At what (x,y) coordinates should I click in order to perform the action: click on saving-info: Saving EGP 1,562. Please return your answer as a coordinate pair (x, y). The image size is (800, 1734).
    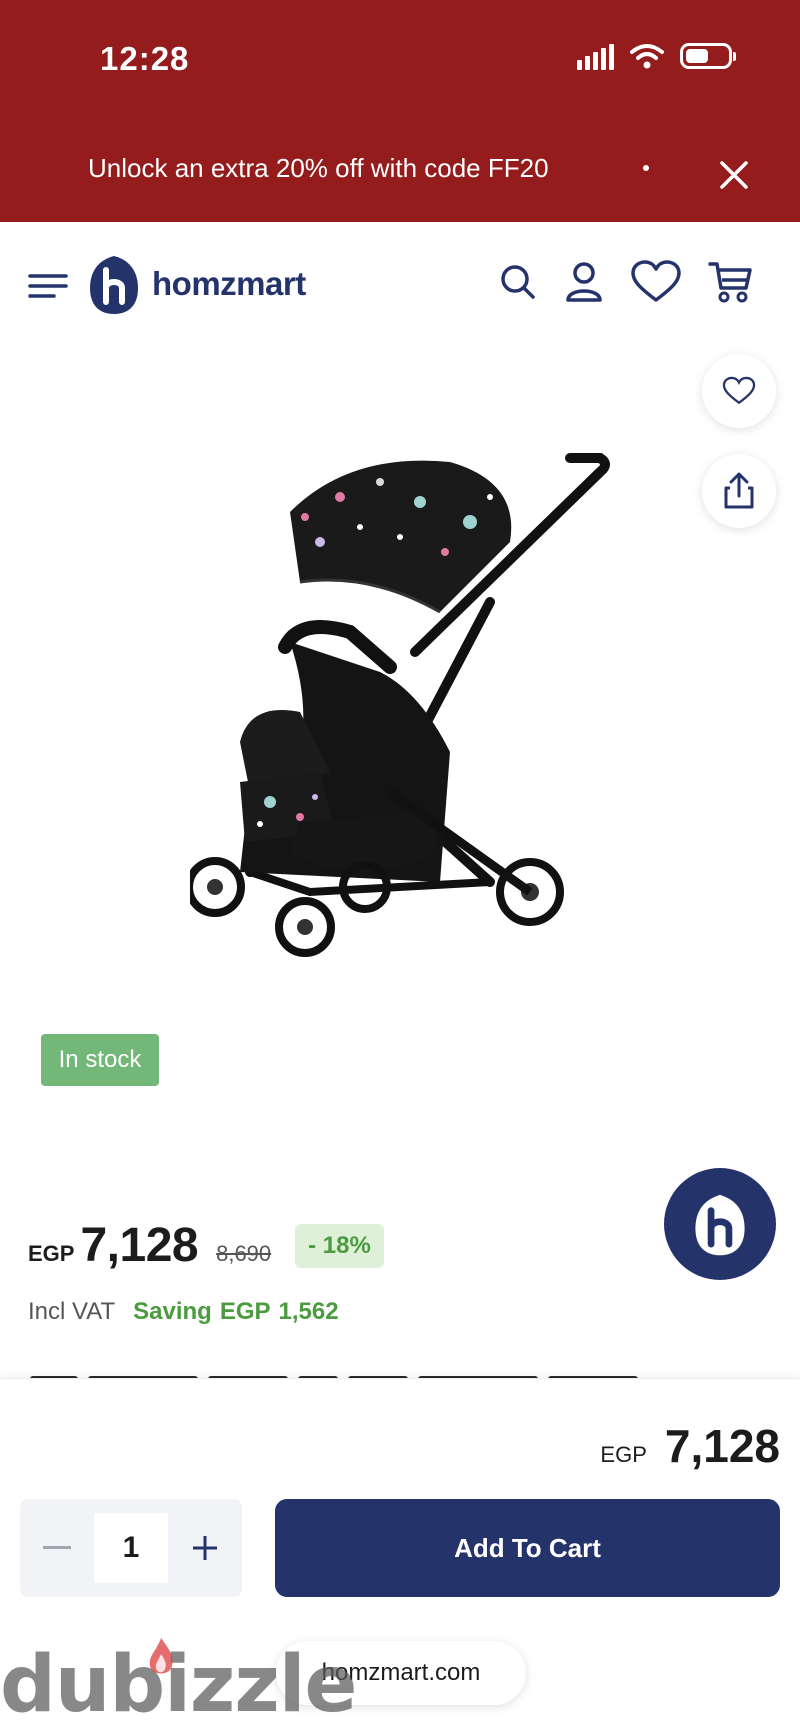
    Looking at the image, I should click on (235, 1312).